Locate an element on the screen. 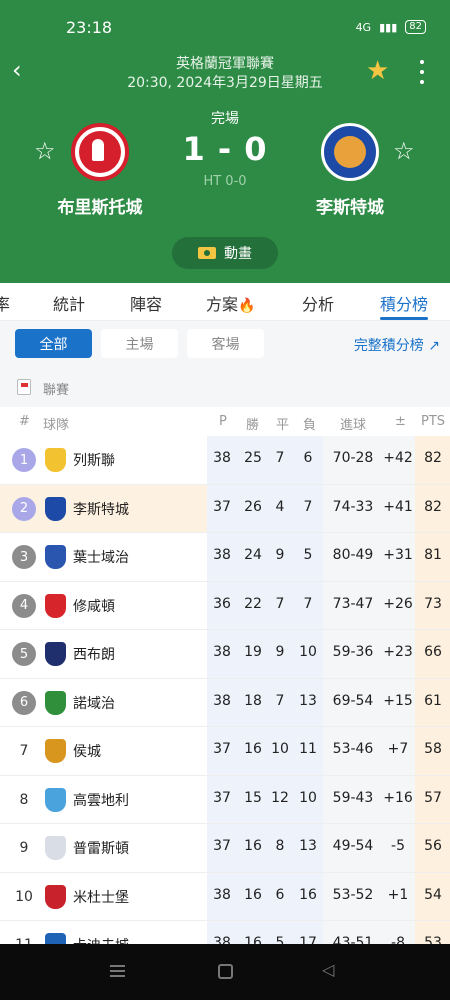 This screenshot has height=1000, width=450. team-name: 李斯特城 is located at coordinates (101, 509).